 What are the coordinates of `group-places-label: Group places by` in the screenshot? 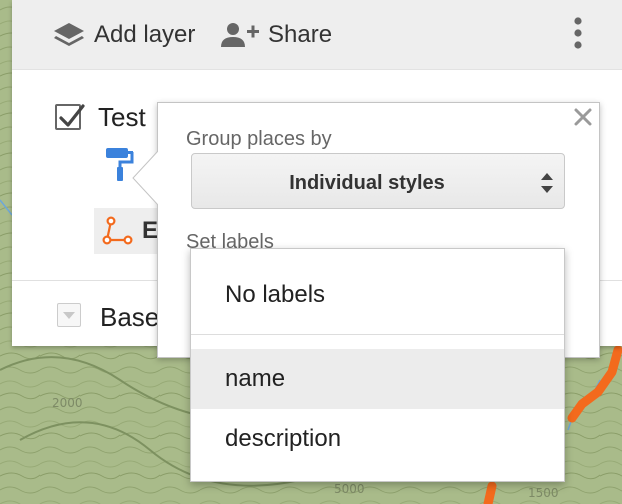 It's located at (259, 139).